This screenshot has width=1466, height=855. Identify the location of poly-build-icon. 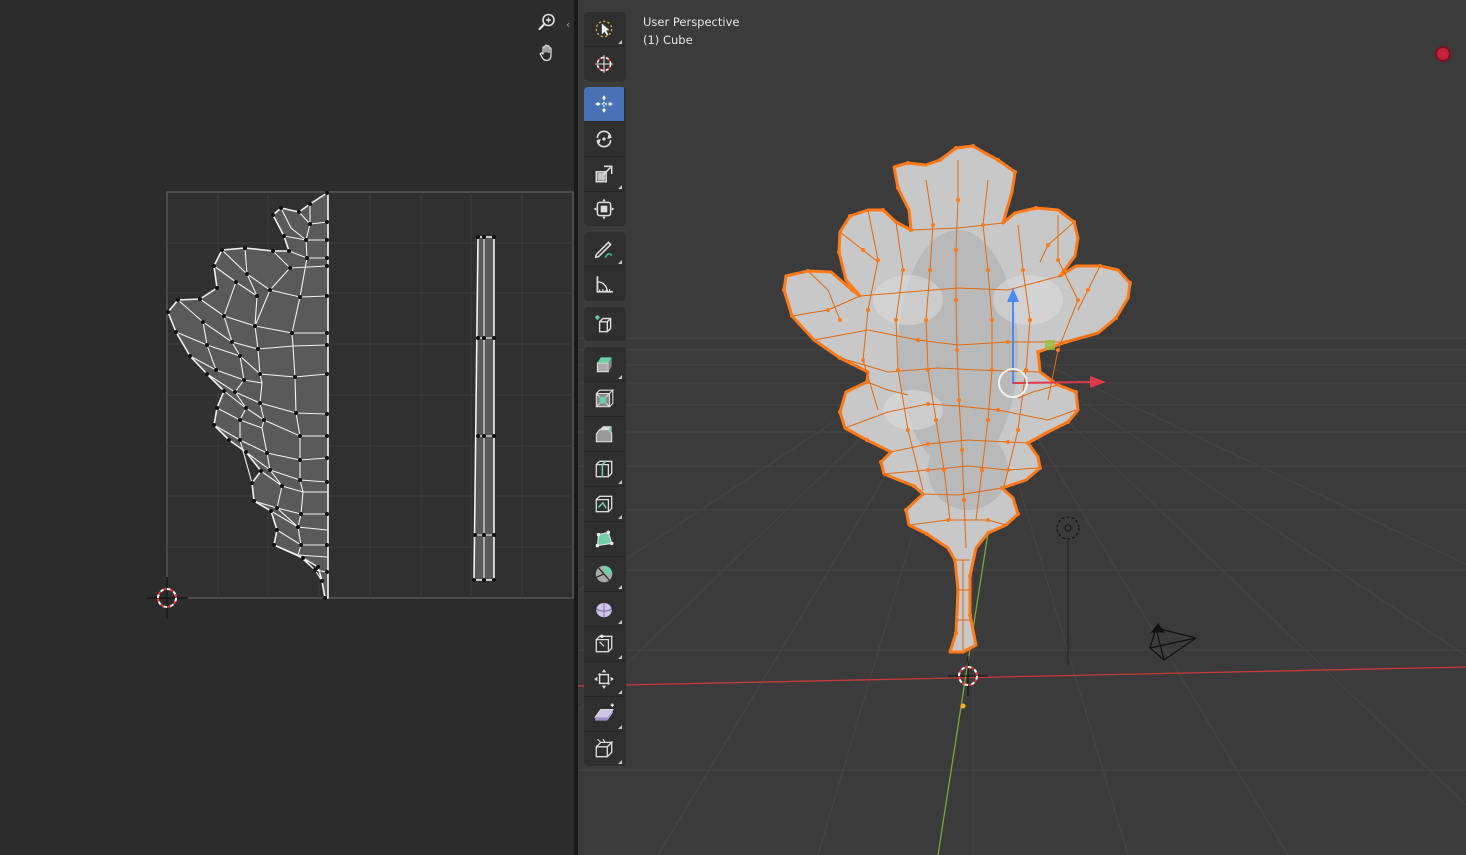
(604, 539).